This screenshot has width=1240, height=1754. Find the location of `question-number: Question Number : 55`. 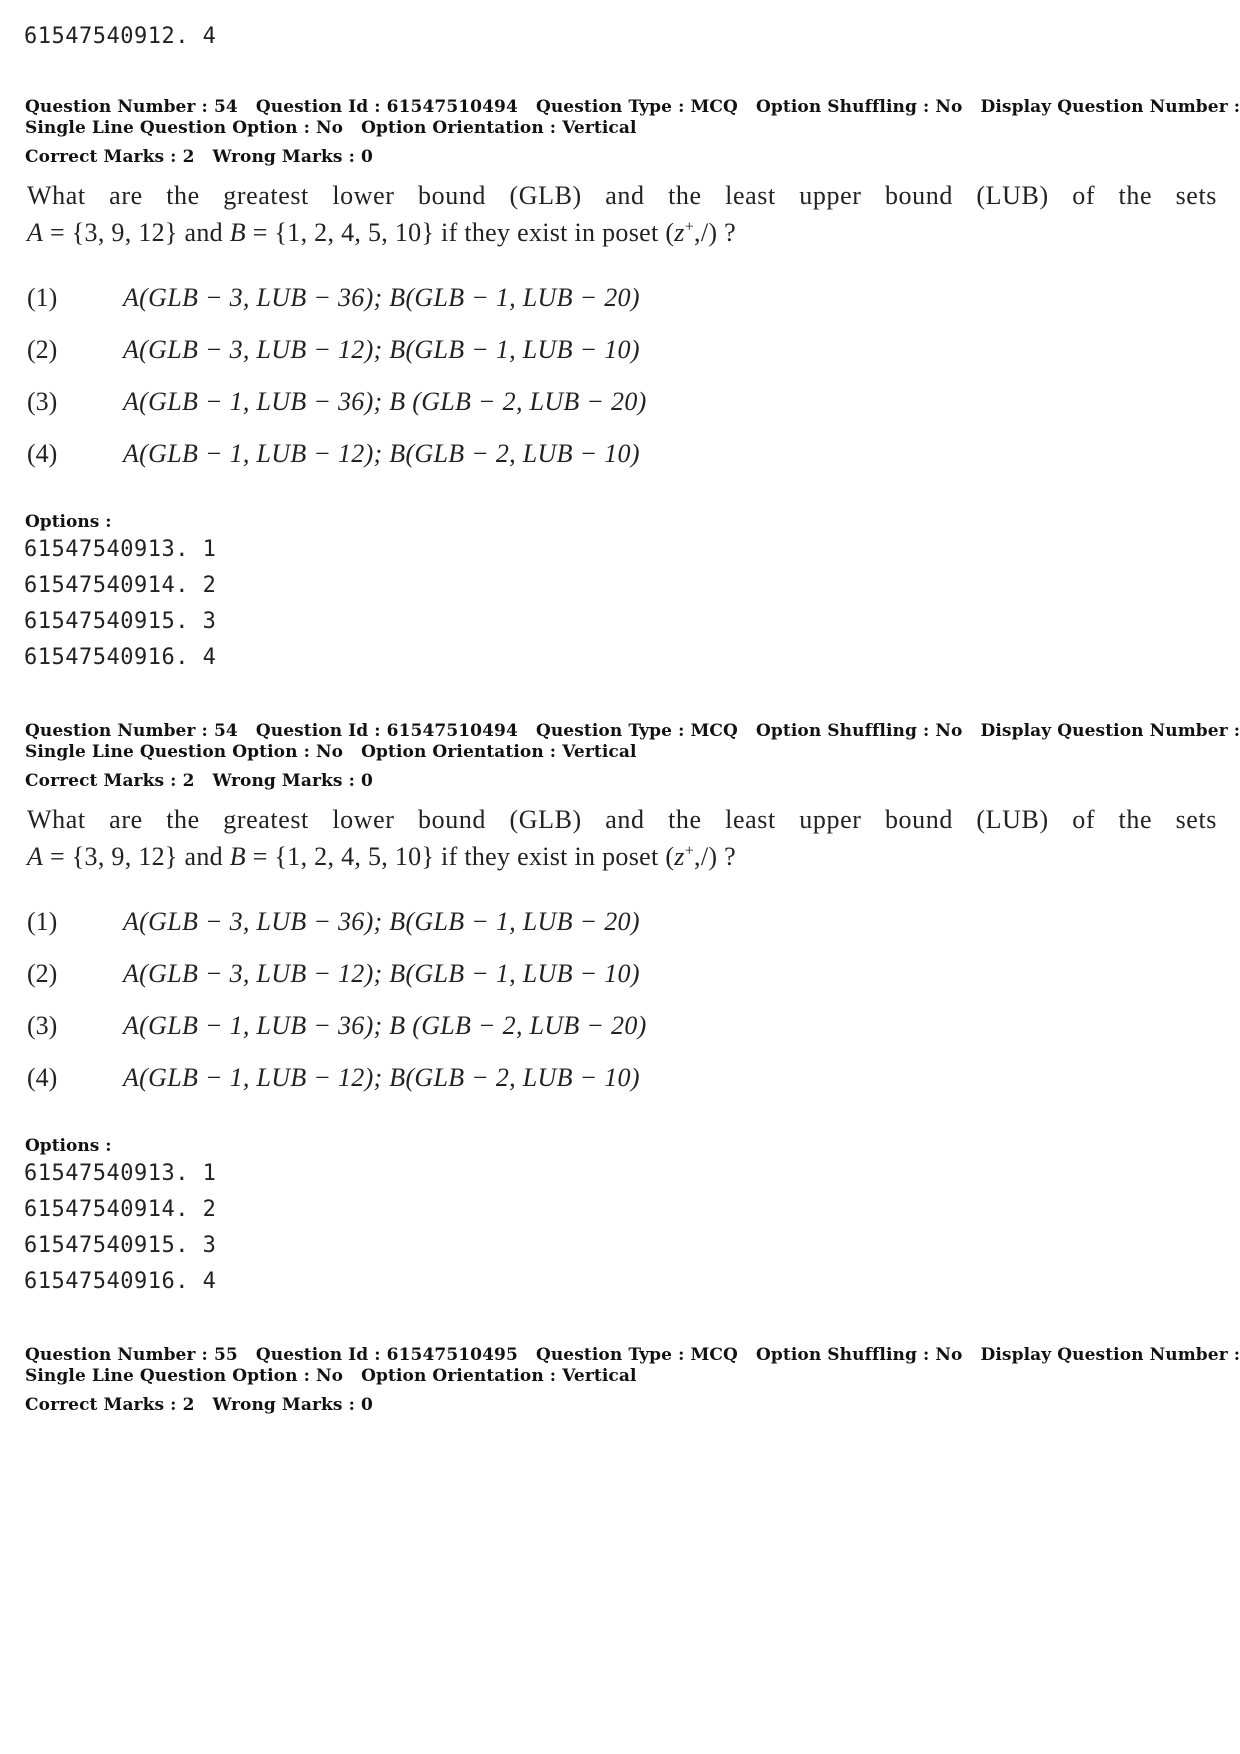

question-number: Question Number : 55 is located at coordinates (131, 1355).